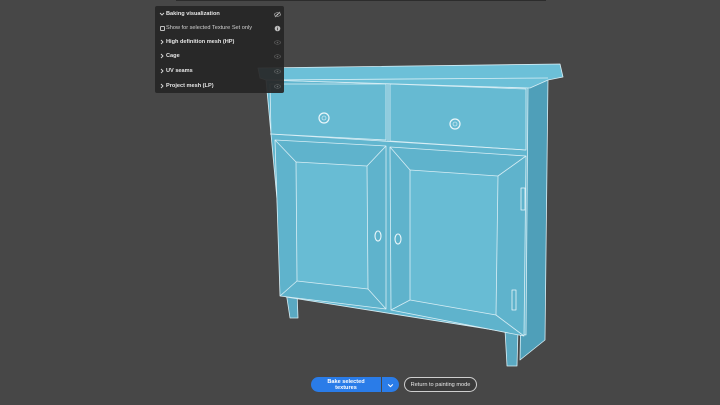 The image size is (720, 405). Describe the element at coordinates (219, 56) in the screenshot. I see `panel-item-cage: Cage` at that location.